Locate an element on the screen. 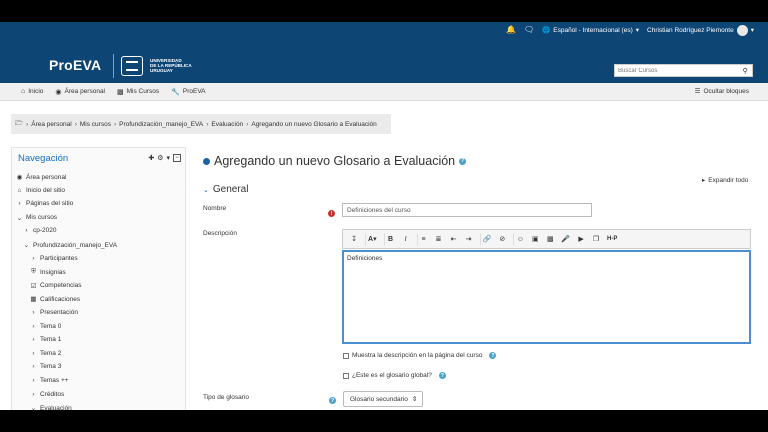 The image size is (768, 432). nav-tree-label: Calificaciones is located at coordinates (60, 299).